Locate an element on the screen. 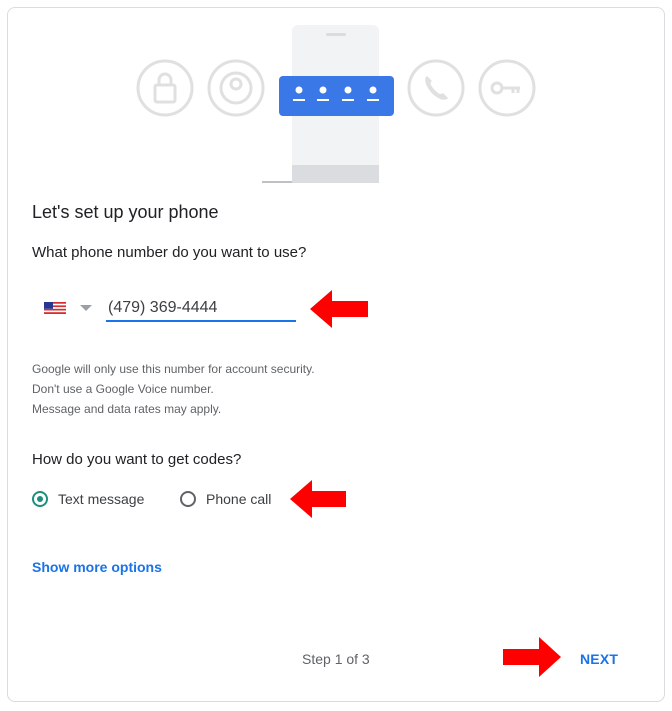 The width and height of the screenshot is (672, 711). key-icon is located at coordinates (507, 88).